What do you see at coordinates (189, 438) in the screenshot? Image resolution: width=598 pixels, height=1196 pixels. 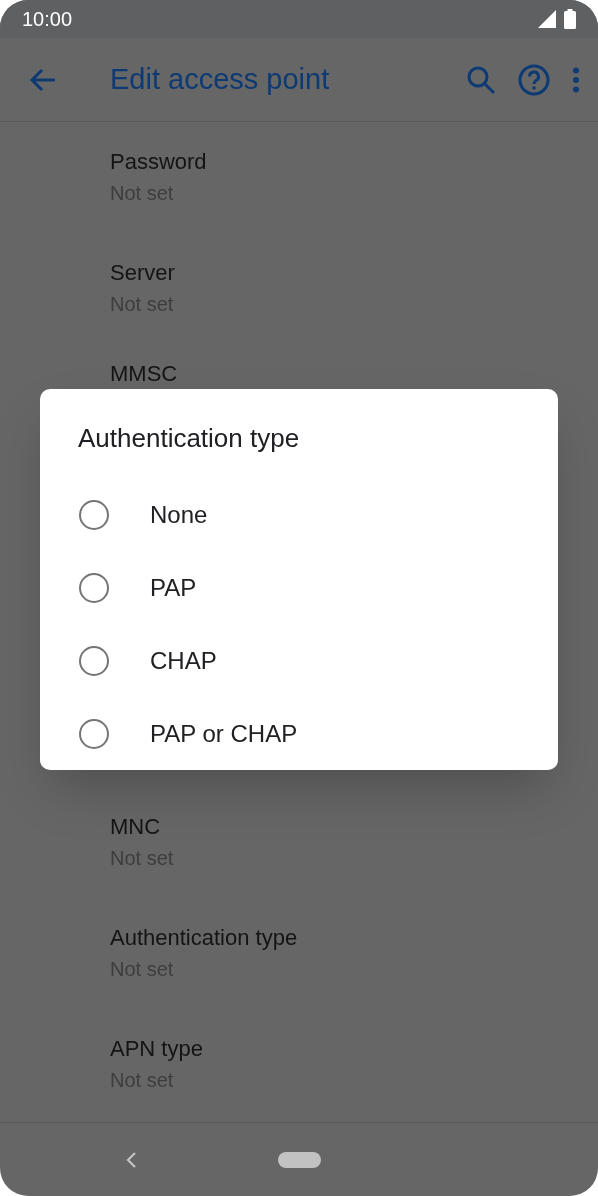 I see `dialog-title: Authentication type` at bounding box center [189, 438].